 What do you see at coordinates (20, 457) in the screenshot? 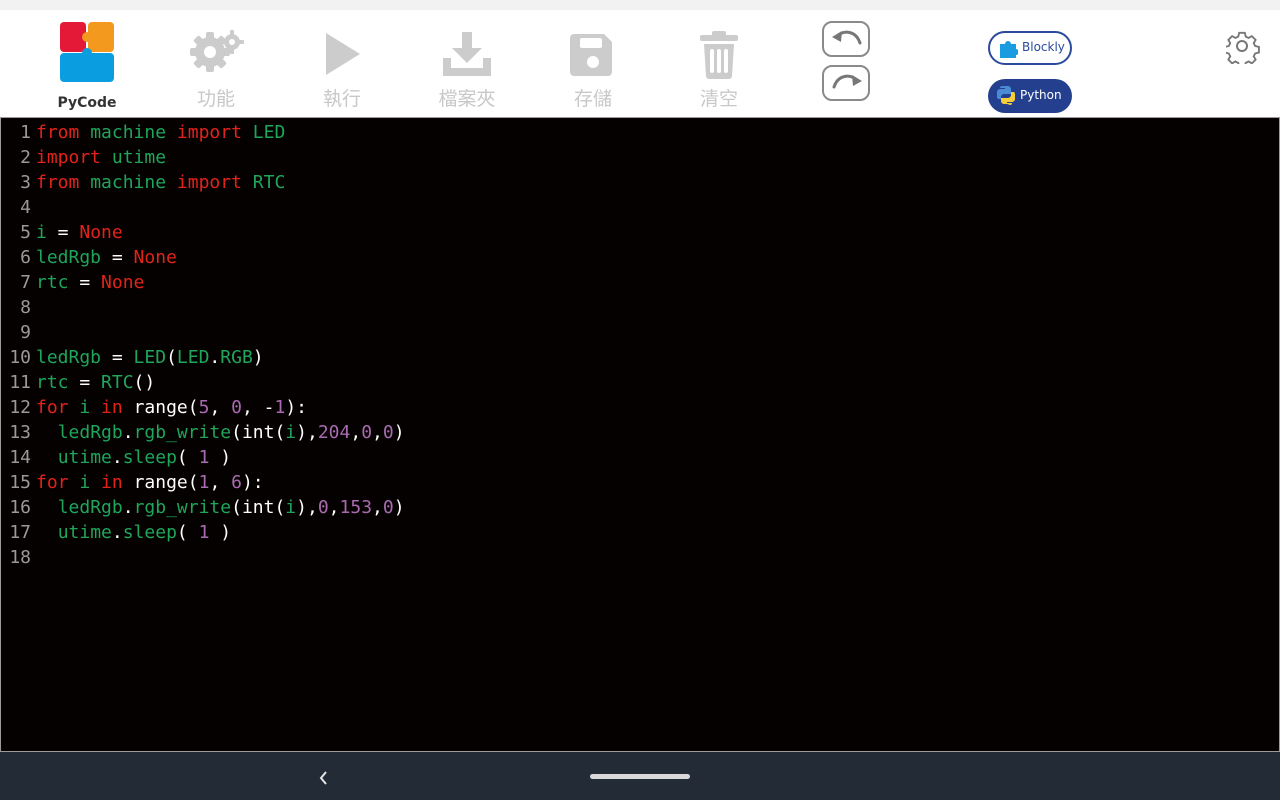
I see `line-number: 14` at bounding box center [20, 457].